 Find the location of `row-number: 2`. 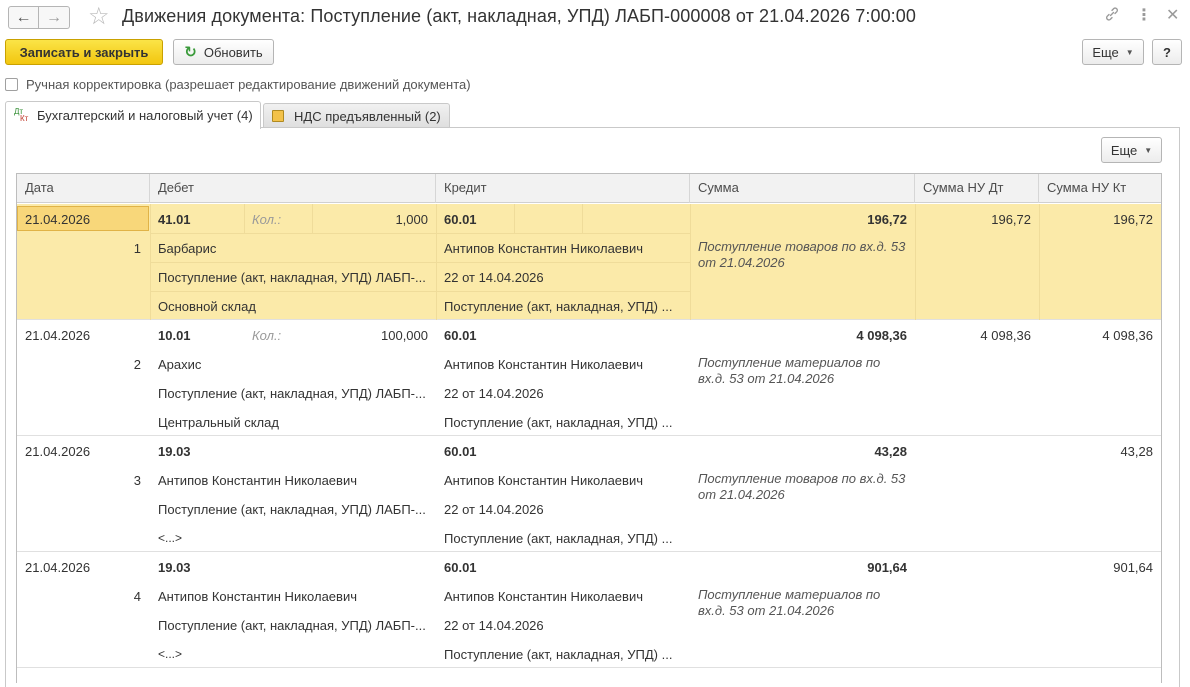

row-number: 2 is located at coordinates (137, 364).